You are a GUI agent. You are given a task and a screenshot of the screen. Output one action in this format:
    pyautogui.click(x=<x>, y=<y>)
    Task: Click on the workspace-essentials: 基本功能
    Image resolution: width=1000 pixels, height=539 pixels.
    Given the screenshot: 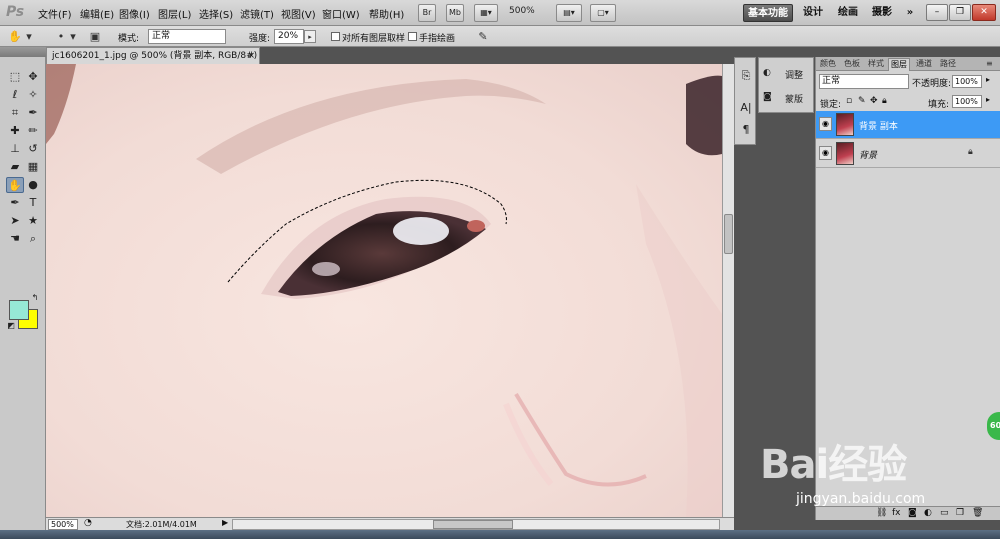 What is the action you would take?
    pyautogui.click(x=768, y=13)
    